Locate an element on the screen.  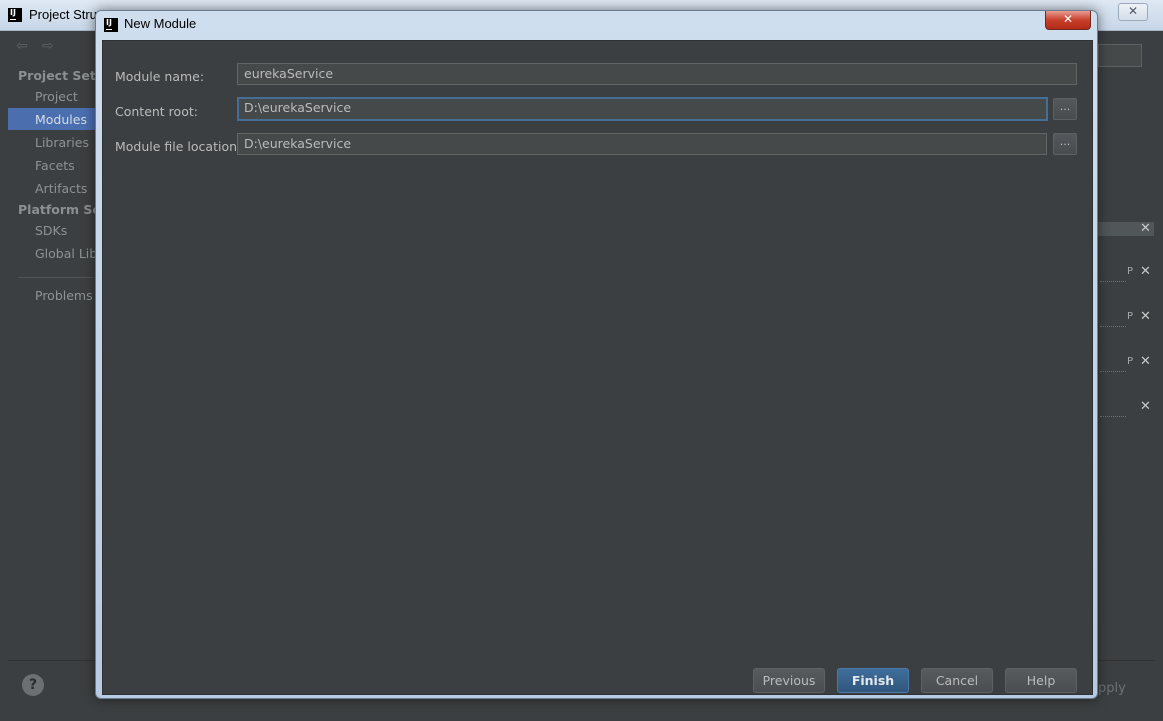
sidebar-divider is located at coordinates (57, 277).